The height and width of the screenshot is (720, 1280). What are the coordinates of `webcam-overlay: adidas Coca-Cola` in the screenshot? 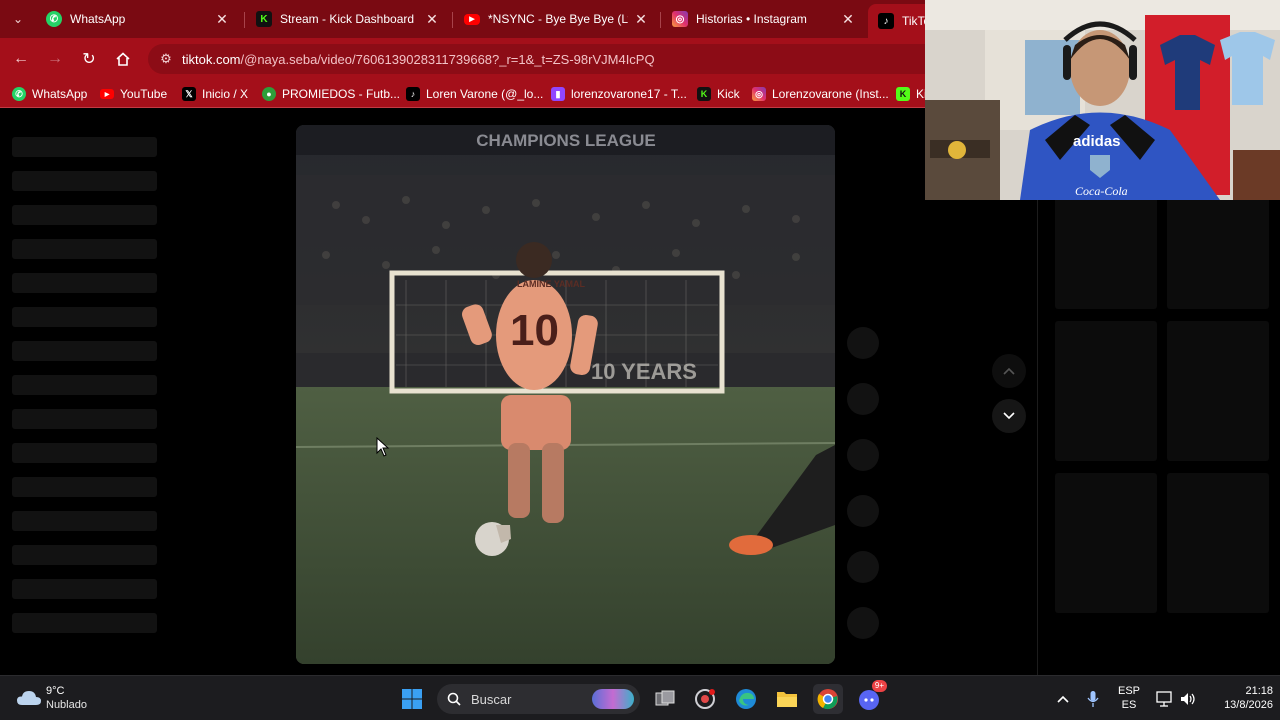 It's located at (1102, 100).